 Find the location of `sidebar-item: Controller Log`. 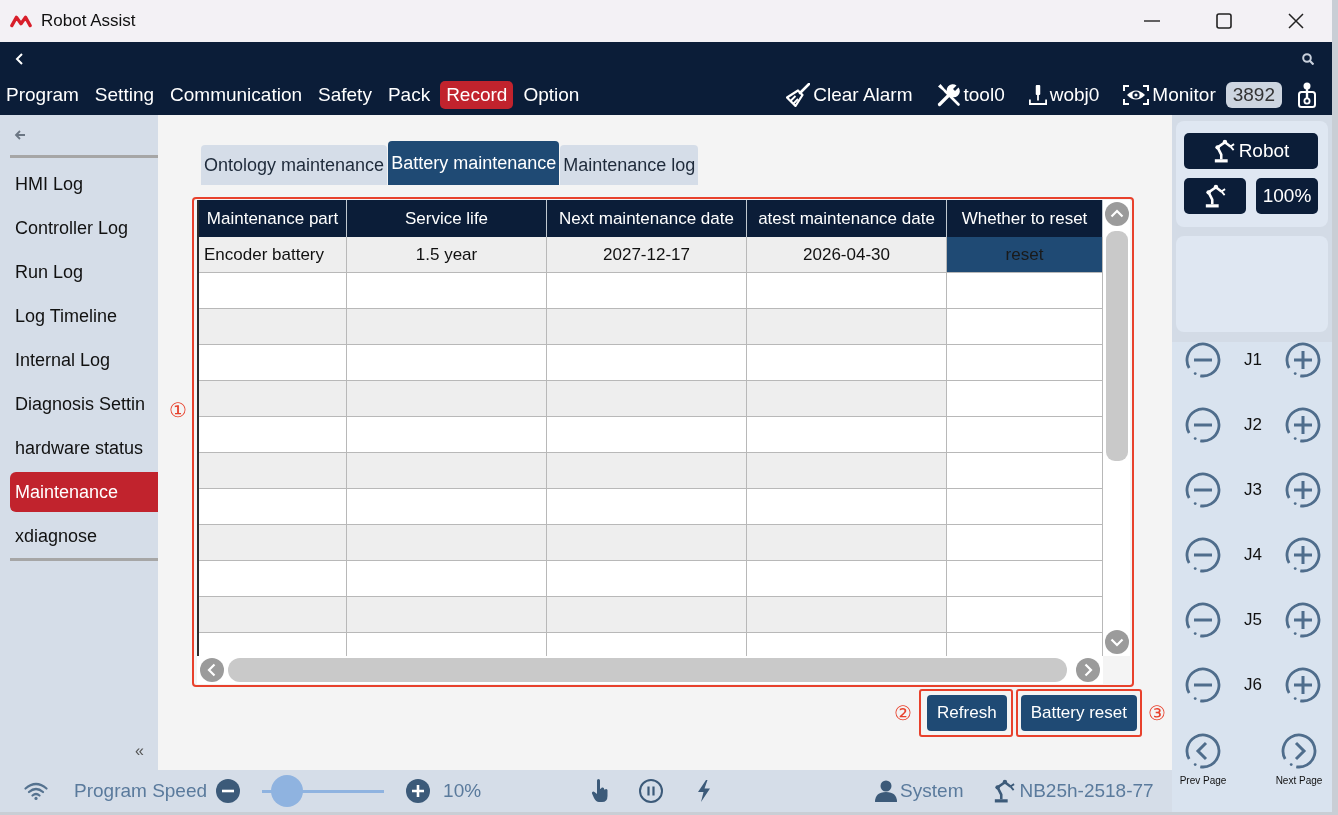

sidebar-item: Controller Log is located at coordinates (84, 228).